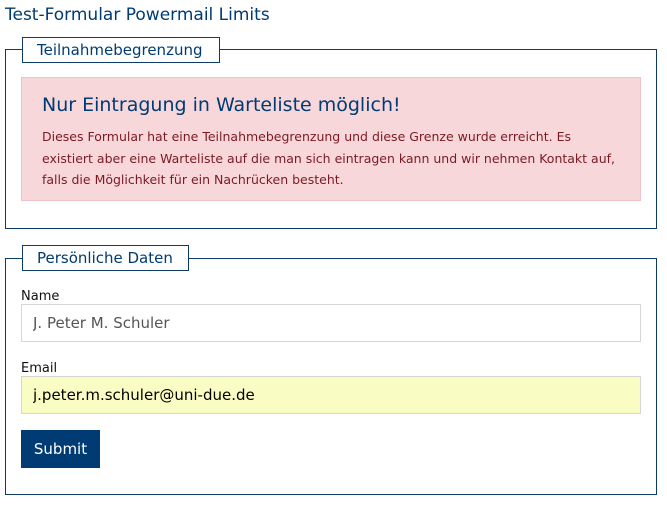 The image size is (667, 506). I want to click on alert-title: Nur Eintragung in Warteliste möglich!, so click(221, 105).